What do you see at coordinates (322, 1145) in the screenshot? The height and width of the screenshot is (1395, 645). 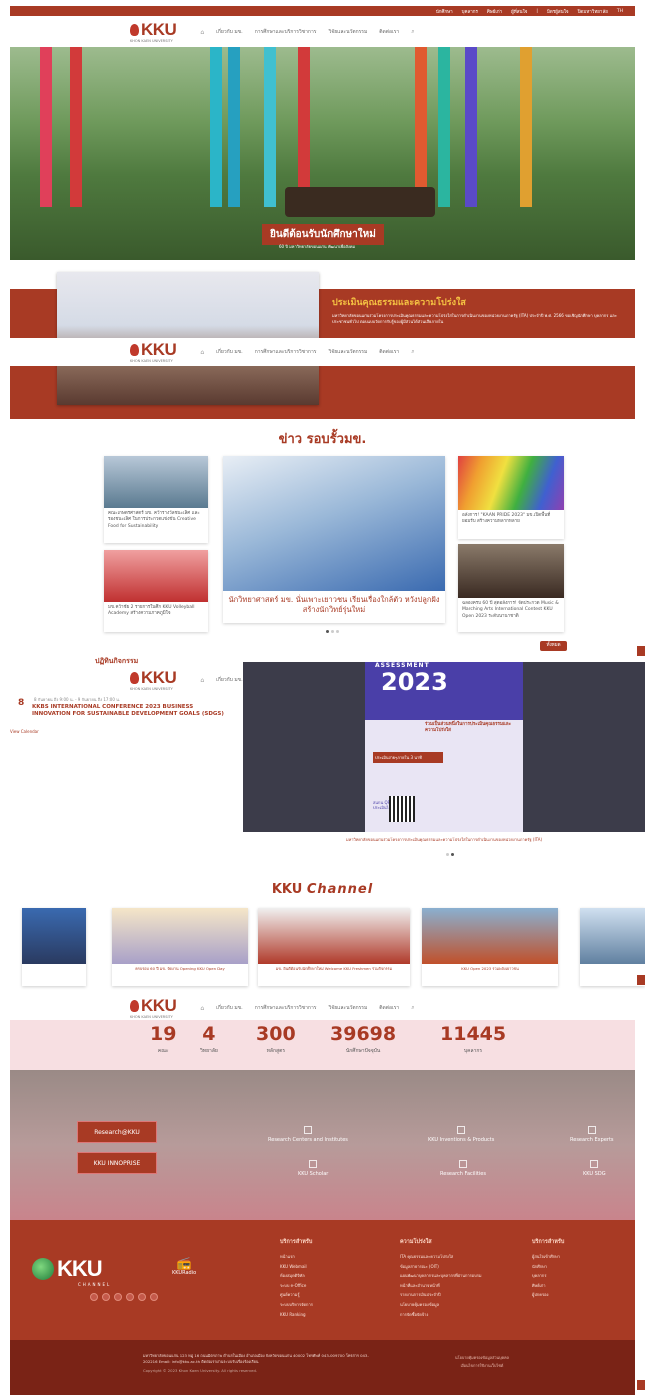 I see `research-section` at bounding box center [322, 1145].